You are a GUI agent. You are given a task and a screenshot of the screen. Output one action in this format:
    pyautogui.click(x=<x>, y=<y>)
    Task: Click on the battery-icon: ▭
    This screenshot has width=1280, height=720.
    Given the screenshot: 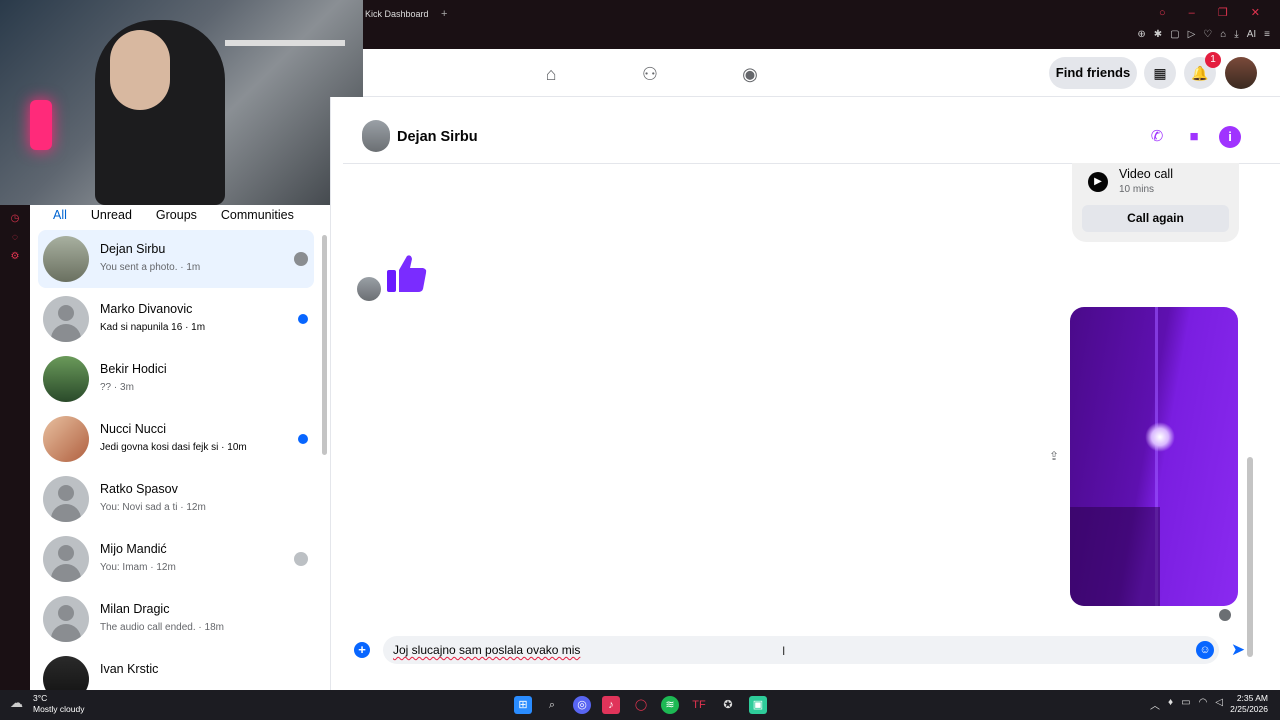 What is the action you would take?
    pyautogui.click(x=1185, y=704)
    